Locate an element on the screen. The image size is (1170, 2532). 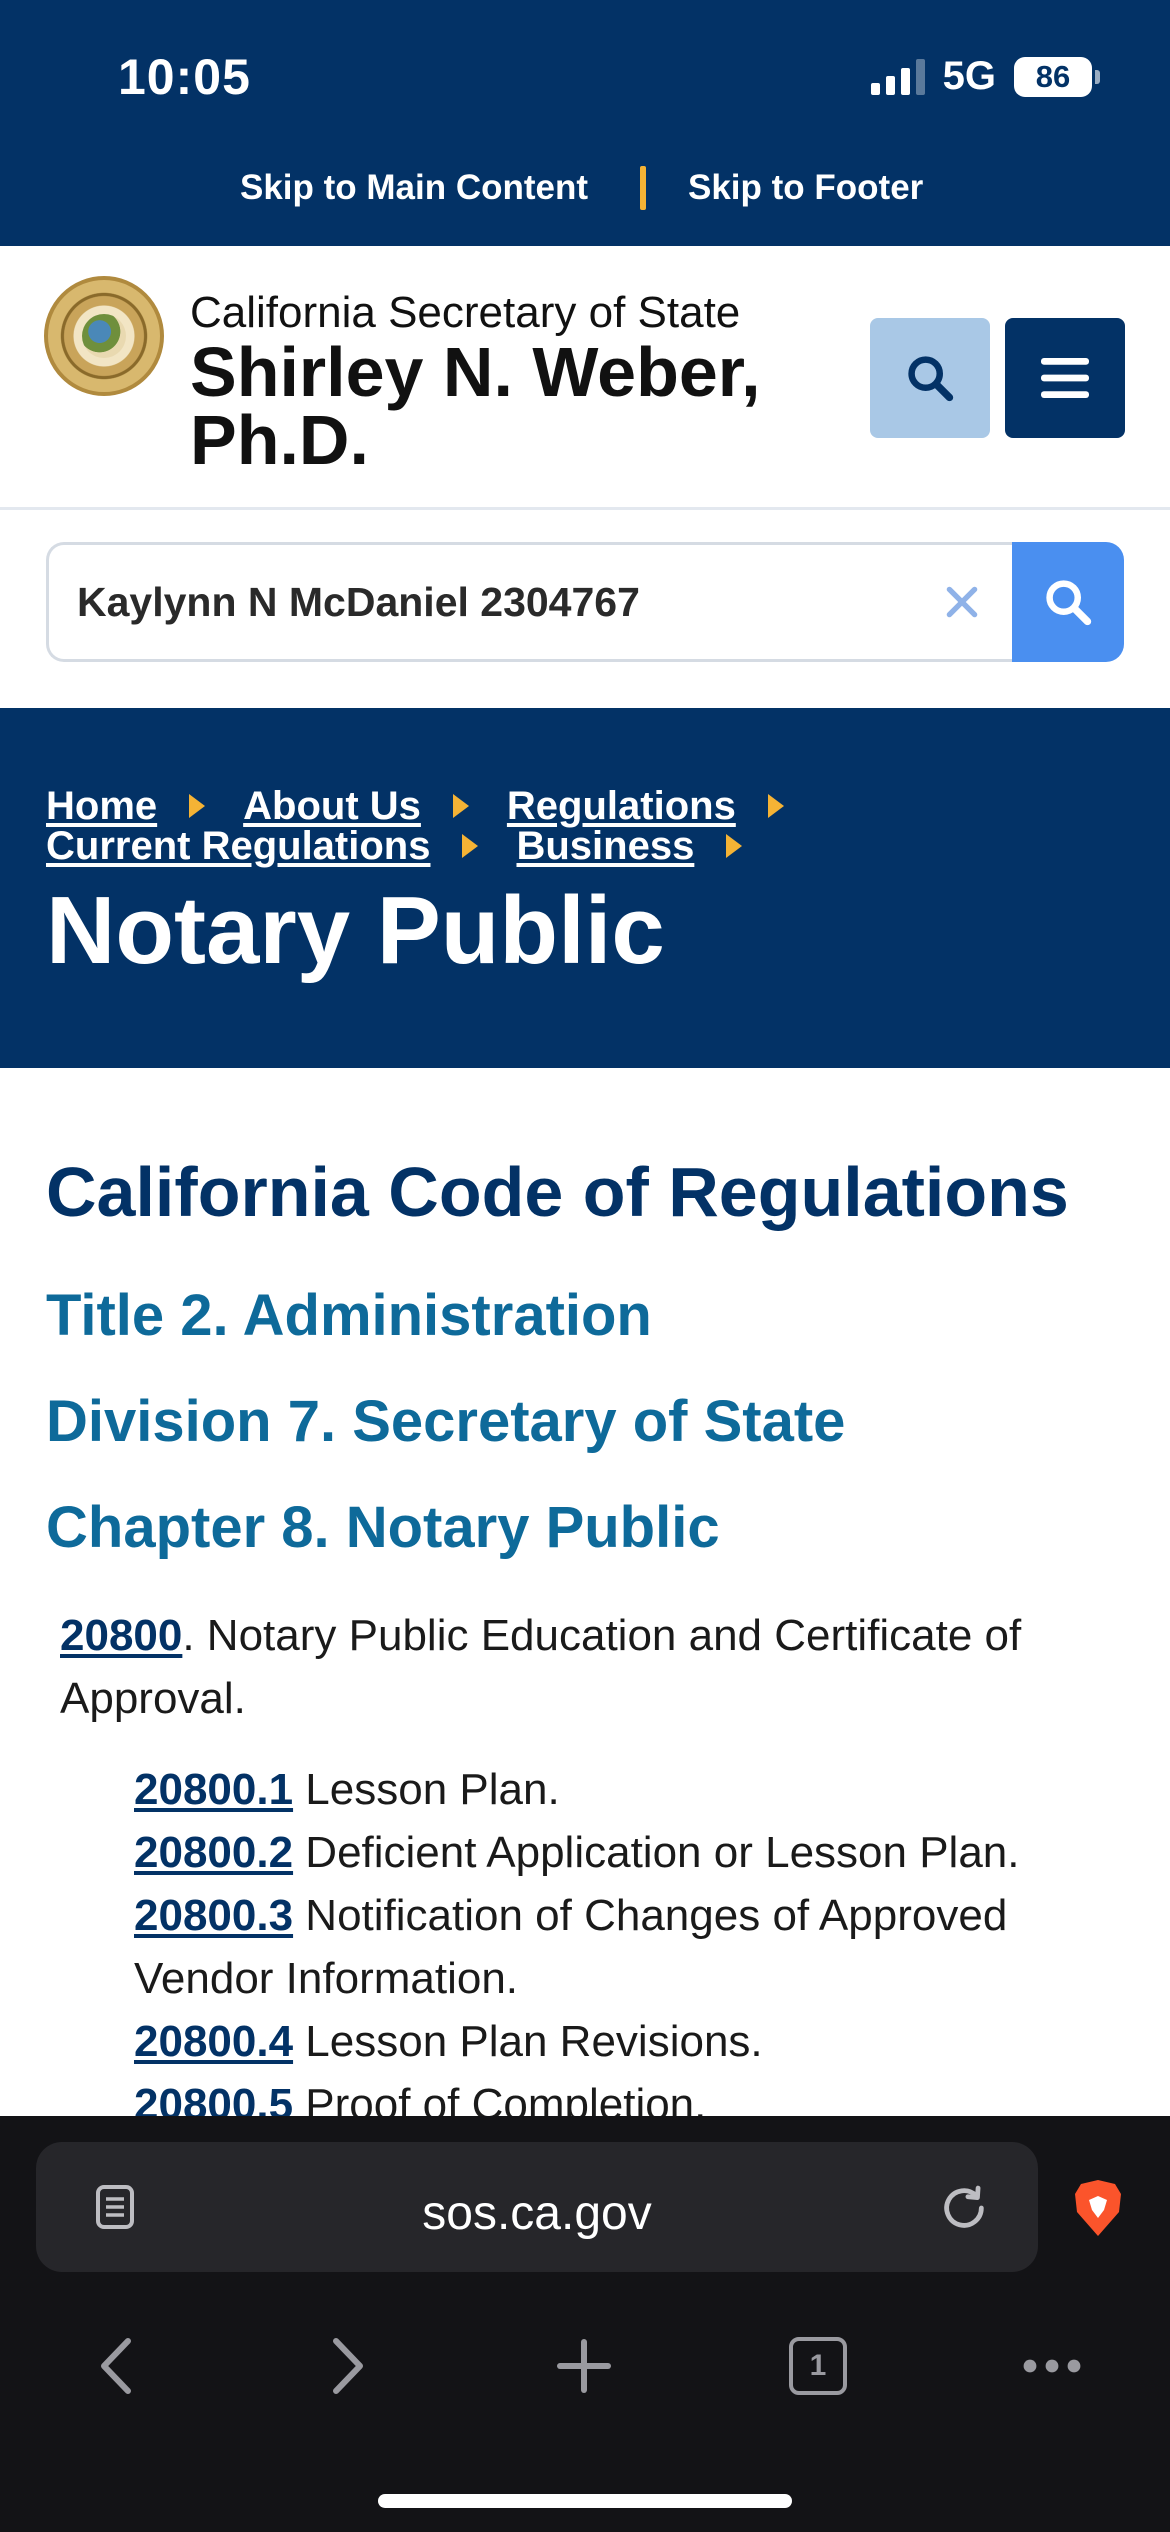
plus-icon is located at coordinates (584, 2366).